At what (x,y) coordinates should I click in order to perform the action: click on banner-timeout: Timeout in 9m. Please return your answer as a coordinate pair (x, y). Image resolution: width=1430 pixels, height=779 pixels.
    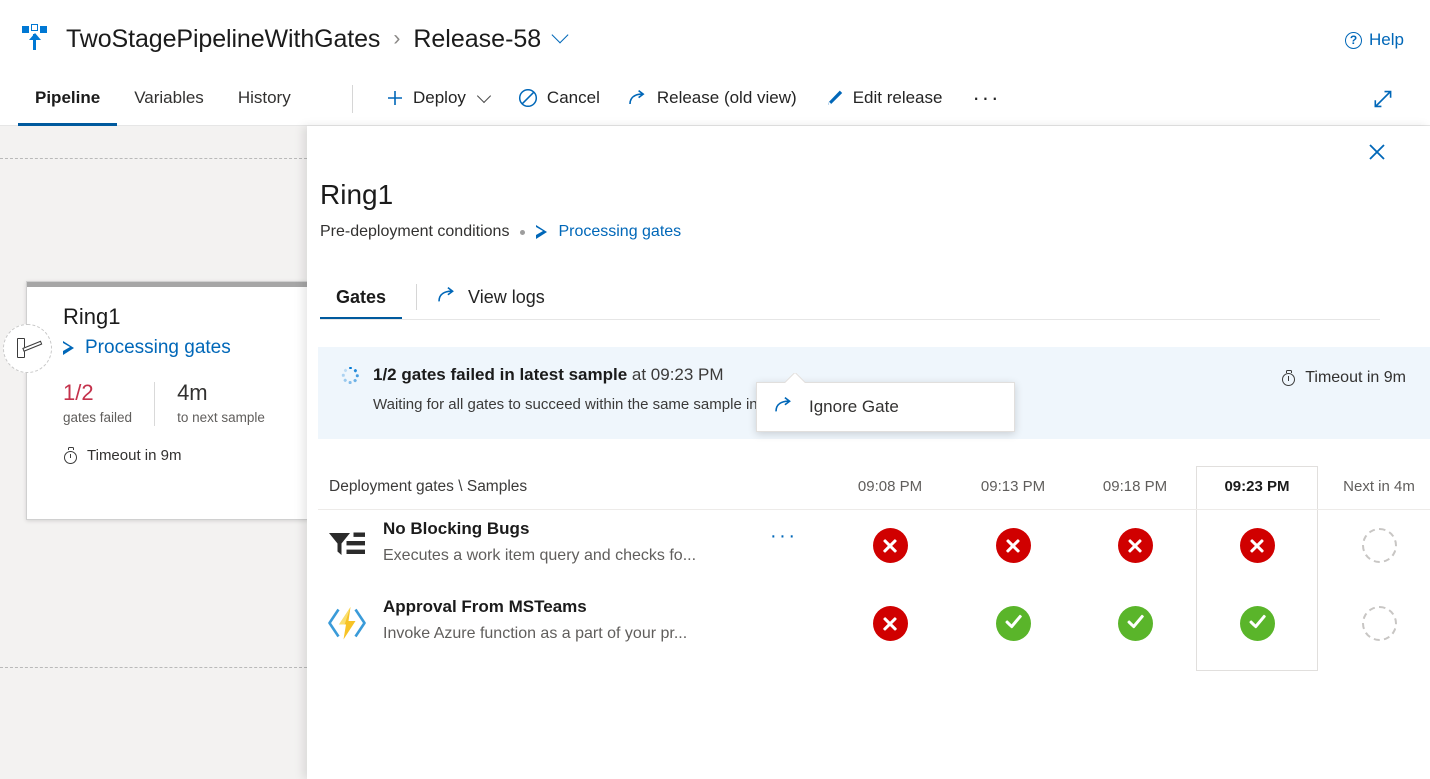
    Looking at the image, I should click on (1343, 378).